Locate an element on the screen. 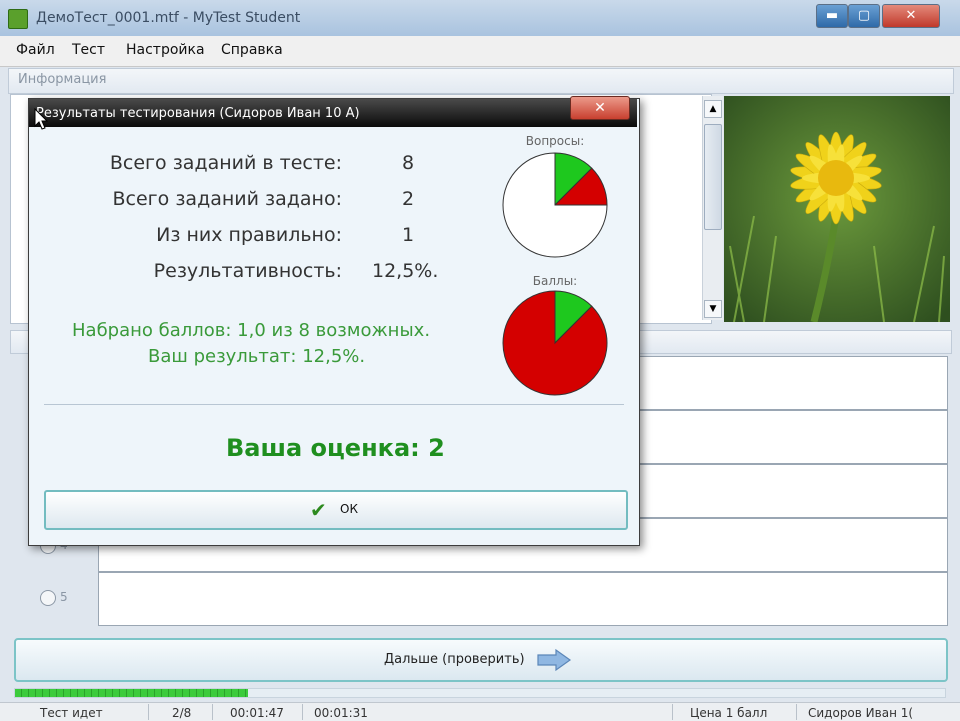 The width and height of the screenshot is (960, 721). scrollbar-thumb is located at coordinates (713, 177).